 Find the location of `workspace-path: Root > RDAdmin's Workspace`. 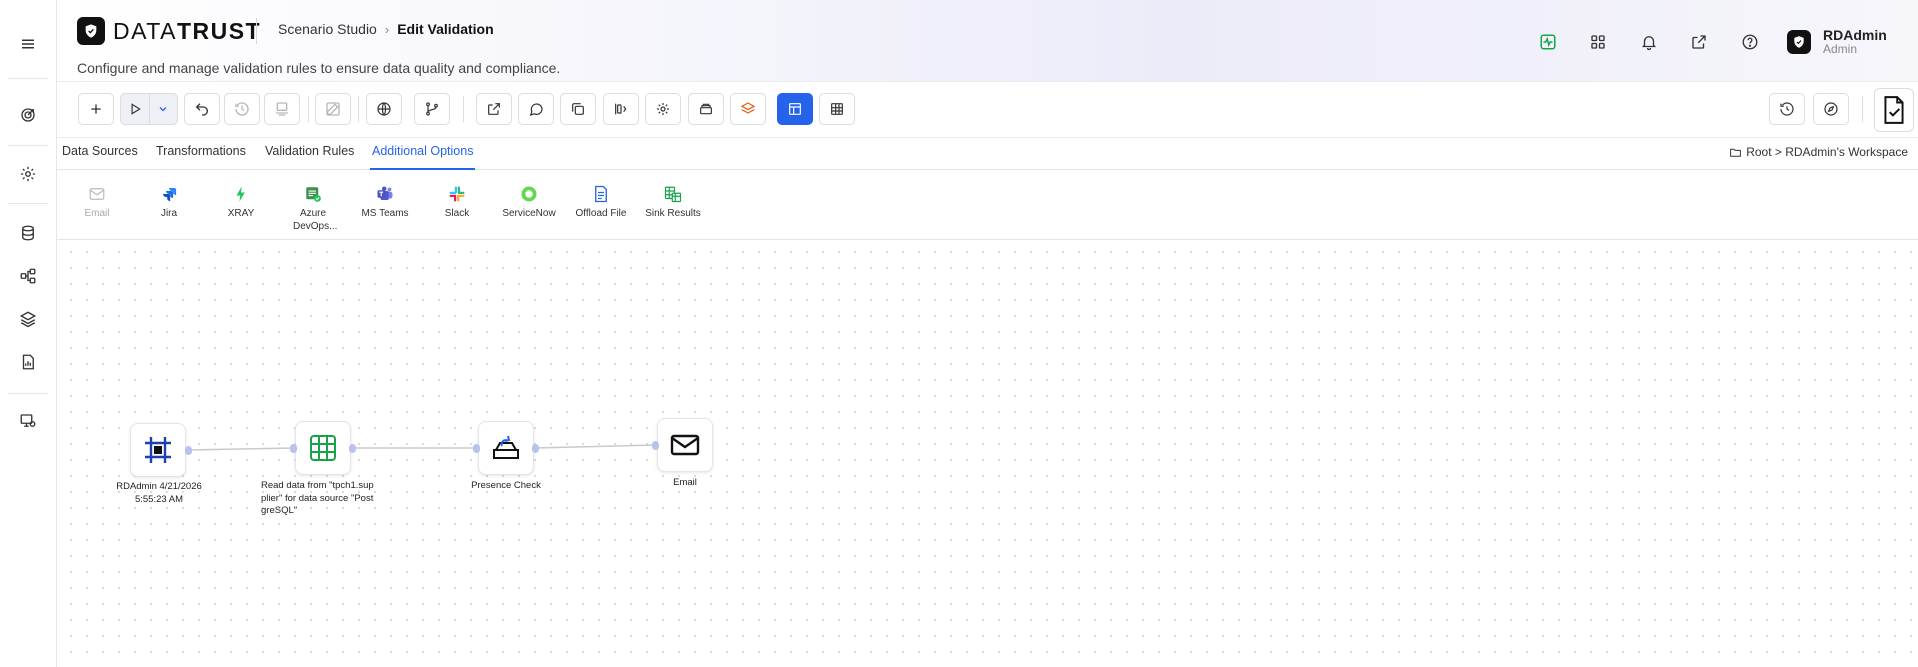

workspace-path: Root > RDAdmin's Workspace is located at coordinates (1818, 152).